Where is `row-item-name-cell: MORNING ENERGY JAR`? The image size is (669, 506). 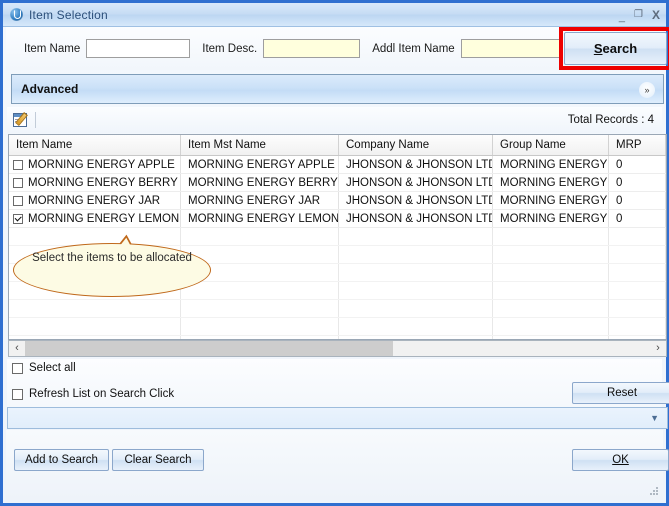
row-item-name-cell: MORNING ENERGY JAR is located at coordinates (95, 200).